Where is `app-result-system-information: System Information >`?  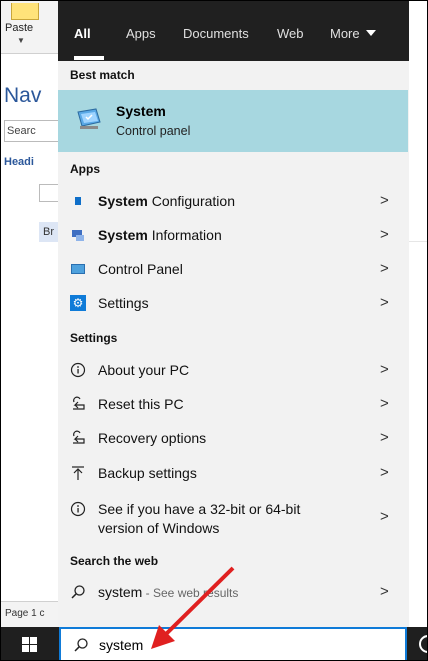
app-result-system-information: System Information > is located at coordinates (233, 235).